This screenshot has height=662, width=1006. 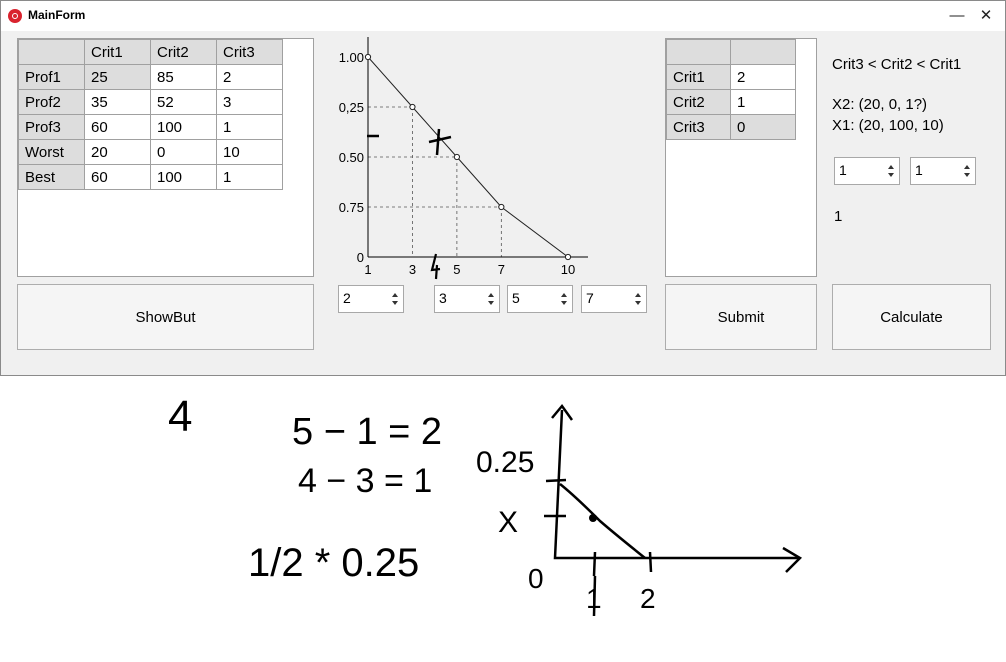 What do you see at coordinates (57, 15) in the screenshot?
I see `window-title: MainForm` at bounding box center [57, 15].